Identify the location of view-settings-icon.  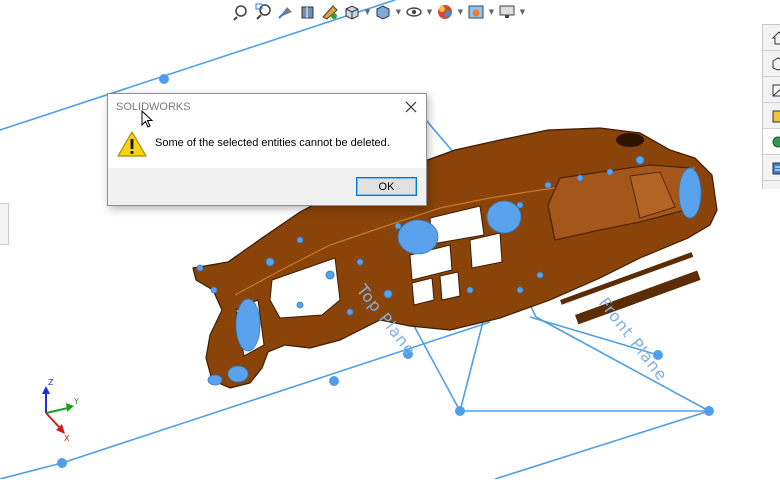
(507, 12).